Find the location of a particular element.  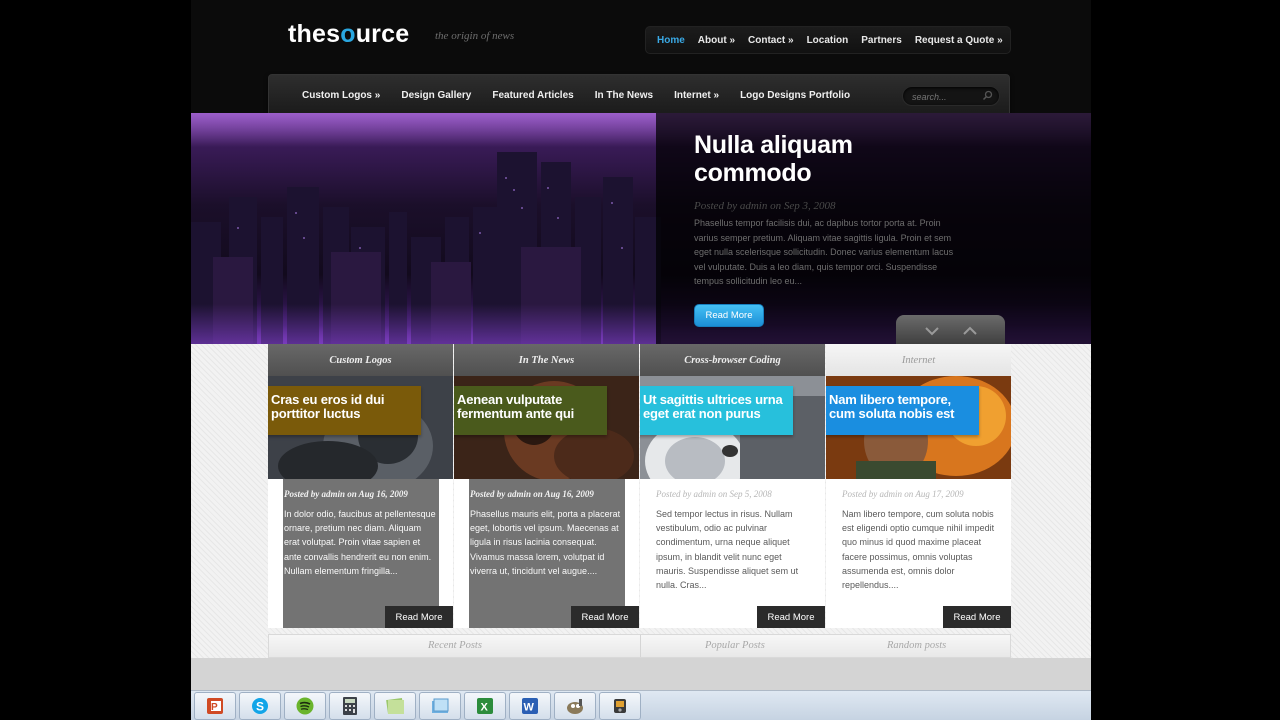

featured-meta: Posted by admin on Sep 3, 2008 is located at coordinates (765, 206).